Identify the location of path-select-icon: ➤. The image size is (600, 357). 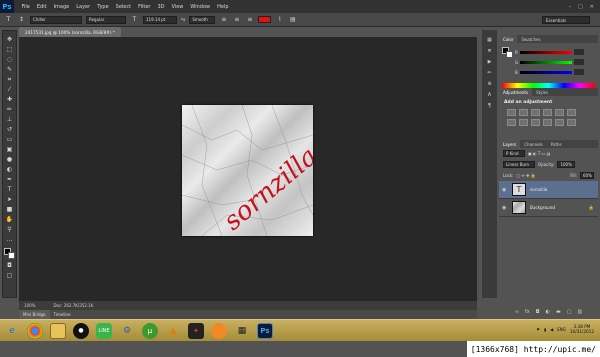
(9, 200).